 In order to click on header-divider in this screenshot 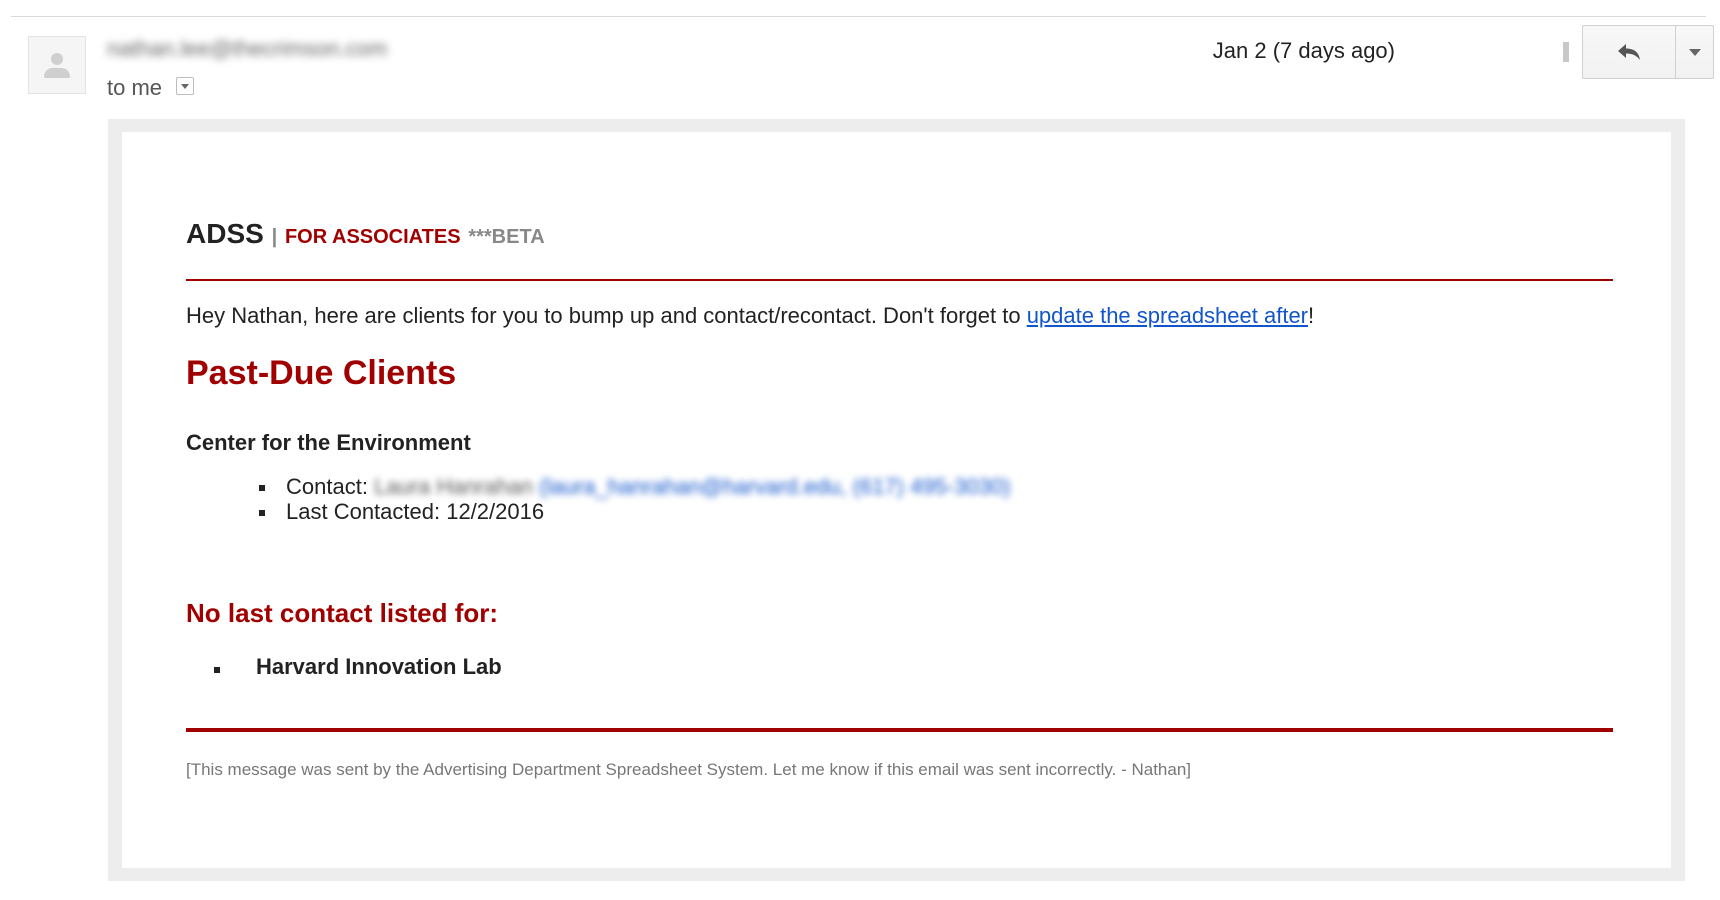, I will do `click(858, 16)`.